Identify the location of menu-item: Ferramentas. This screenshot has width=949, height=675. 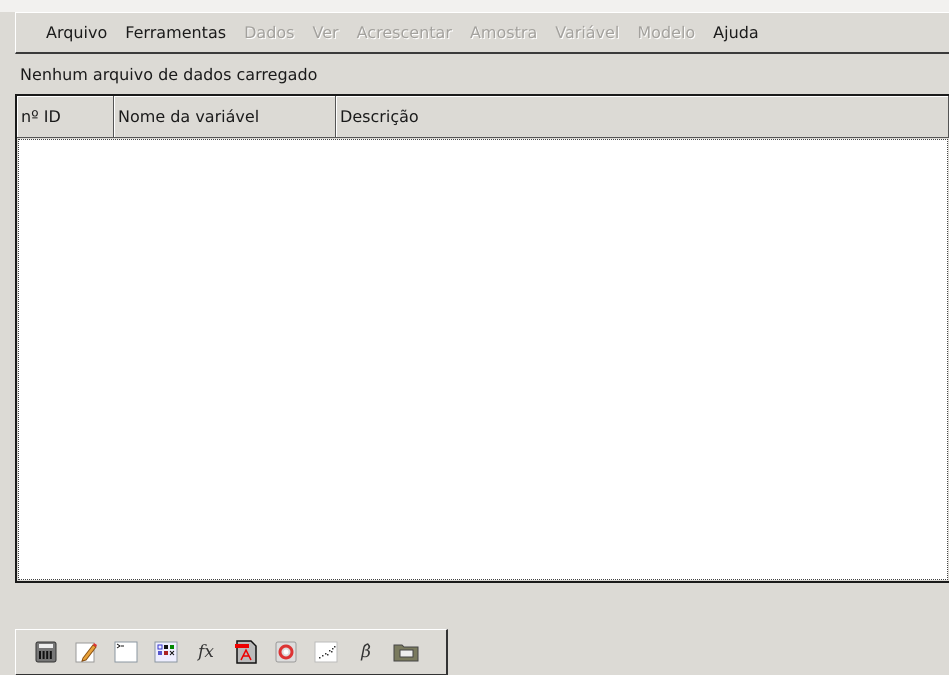
(175, 32).